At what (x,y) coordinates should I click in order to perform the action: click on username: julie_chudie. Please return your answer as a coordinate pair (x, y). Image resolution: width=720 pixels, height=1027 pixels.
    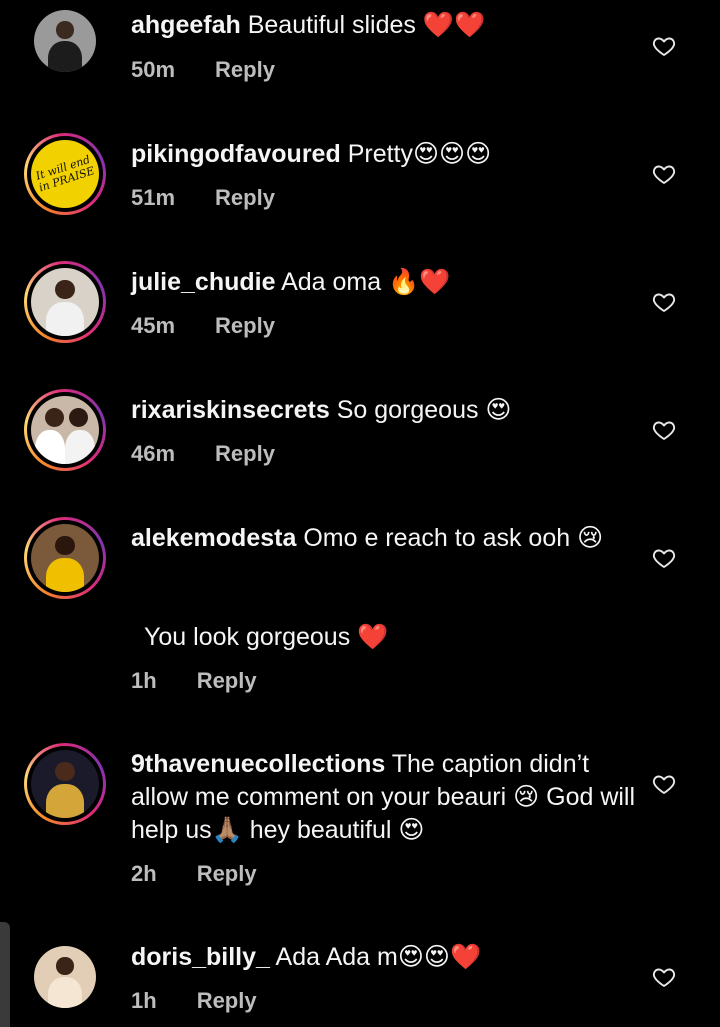
    Looking at the image, I should click on (203, 282).